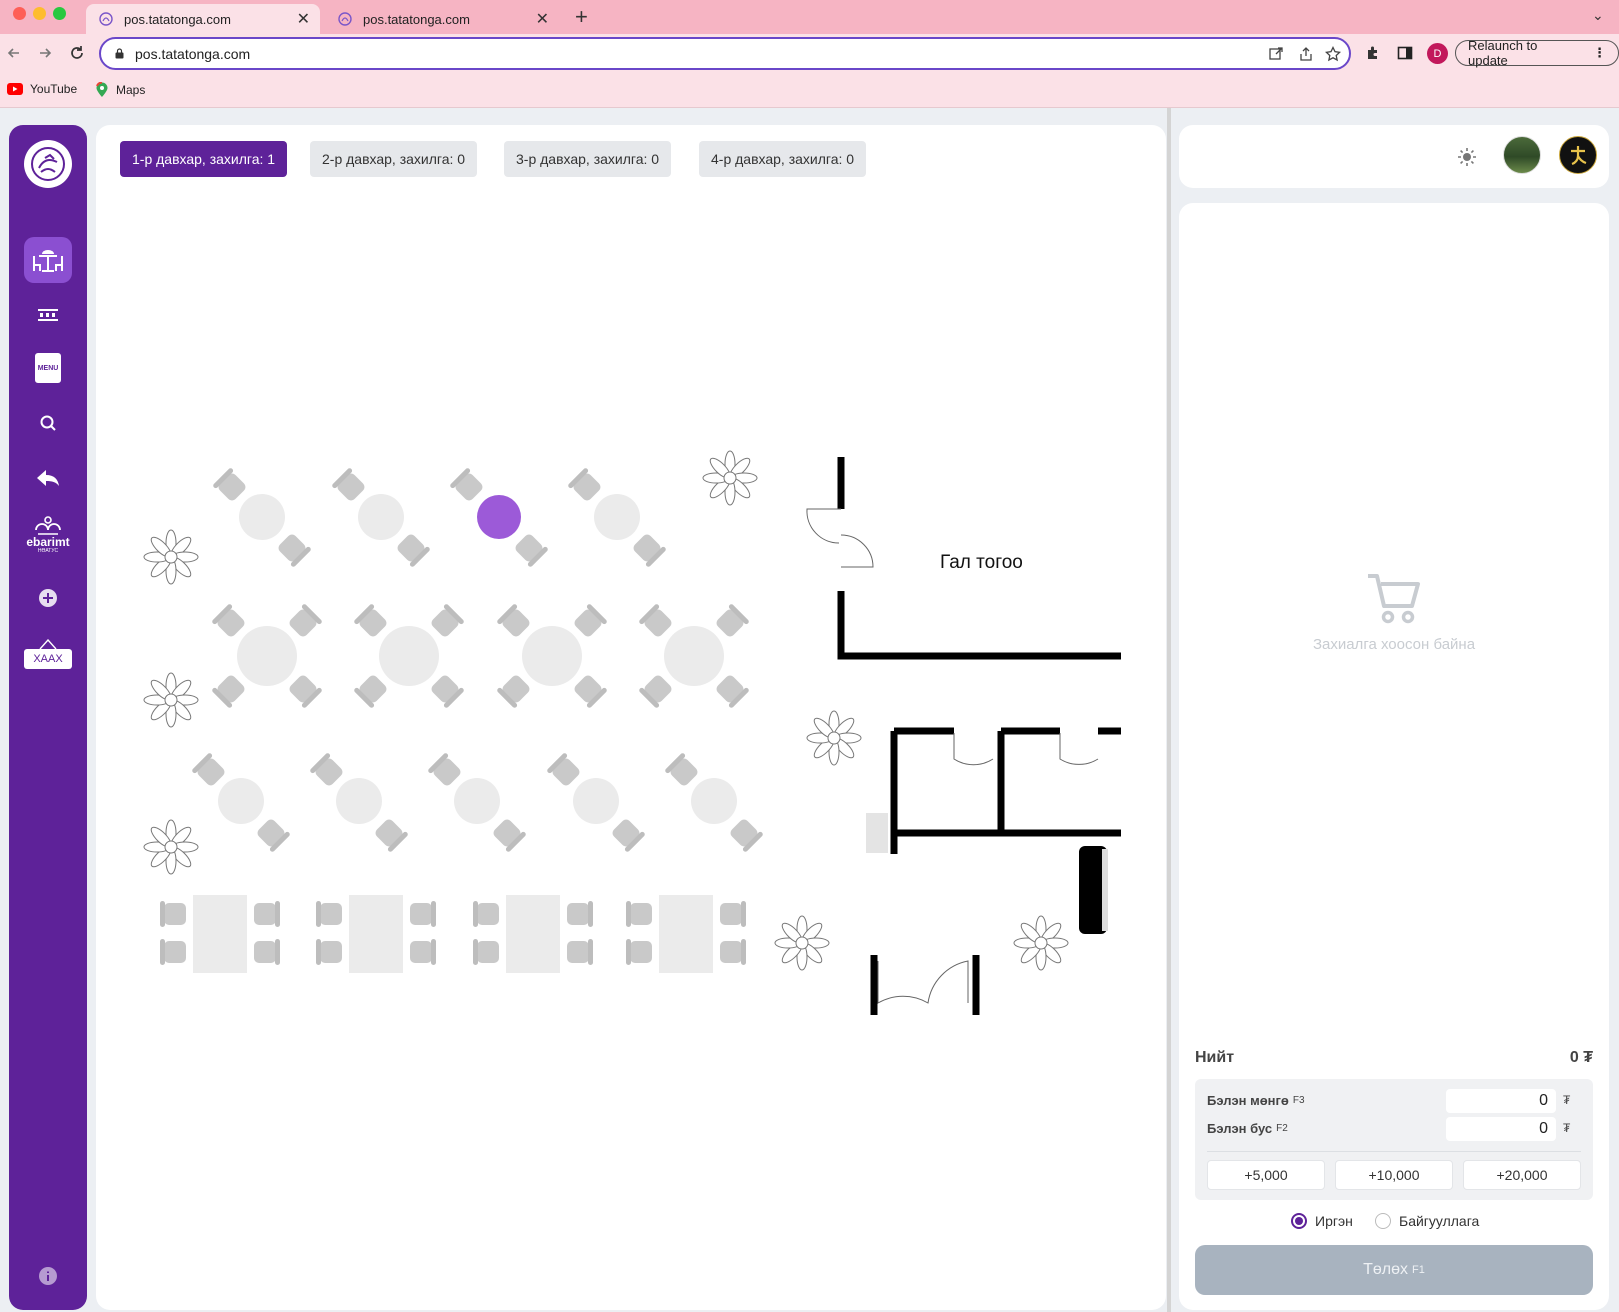 The height and width of the screenshot is (1312, 1619). I want to click on logo-icon, so click(48, 164).